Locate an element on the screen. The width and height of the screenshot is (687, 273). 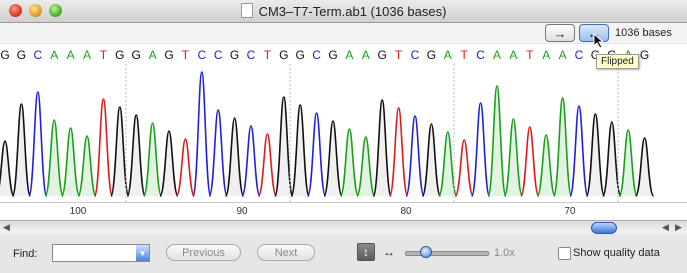
scroll-left-icon: ◀ is located at coordinates (6, 227).